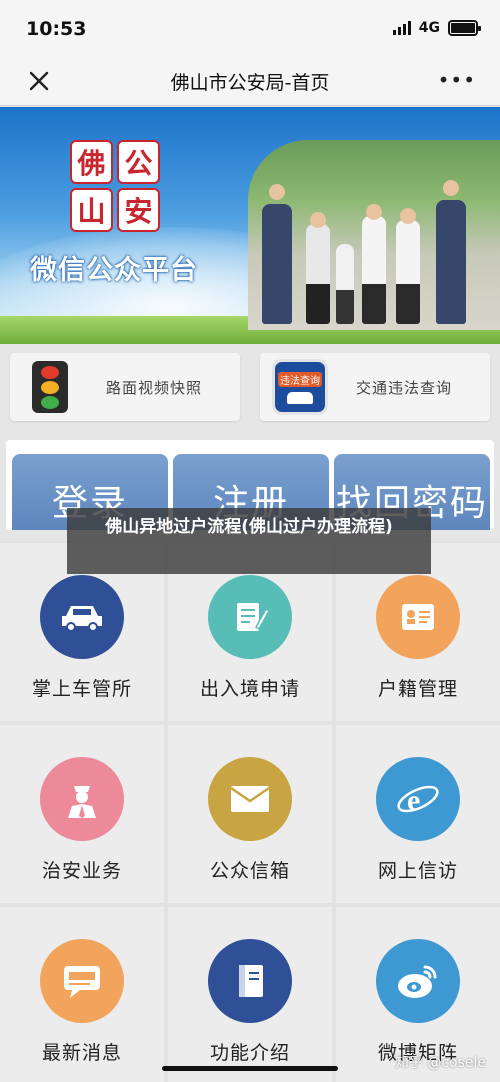 This screenshot has width=500, height=1082. What do you see at coordinates (374, 235) in the screenshot?
I see `banner-photo` at bounding box center [374, 235].